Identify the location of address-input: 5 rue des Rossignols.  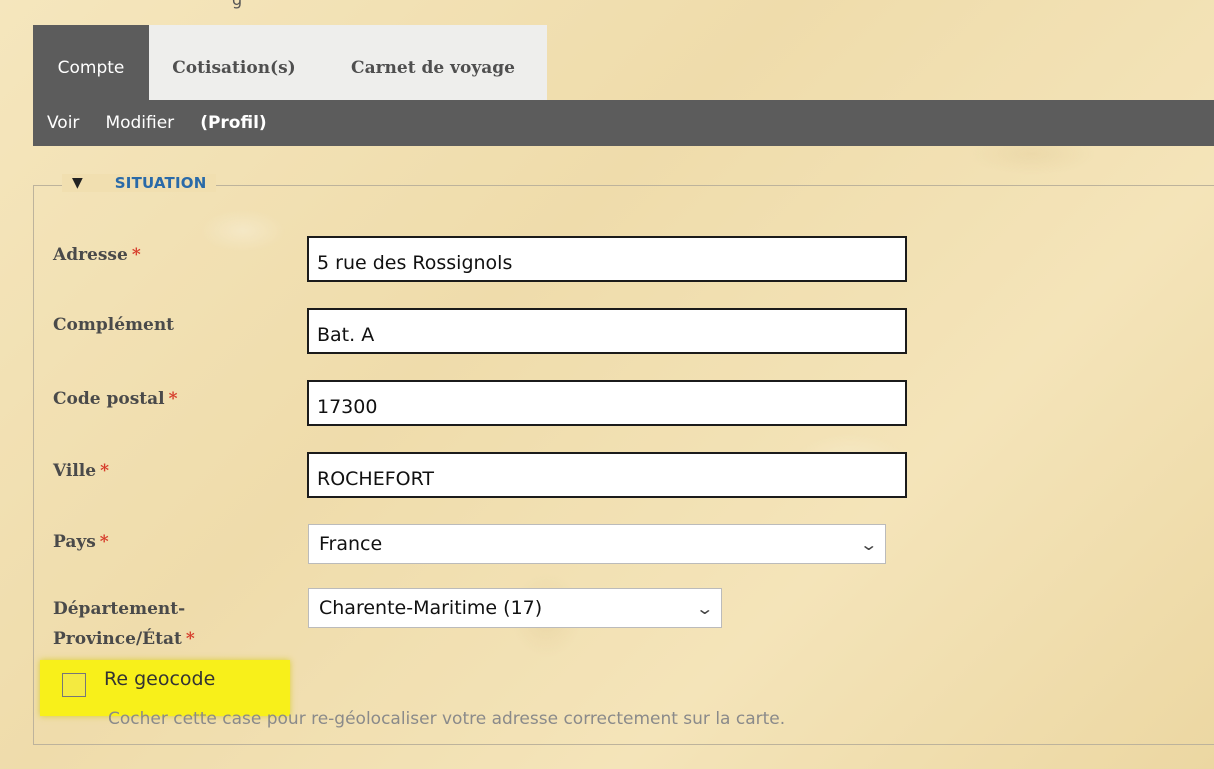
(607, 259).